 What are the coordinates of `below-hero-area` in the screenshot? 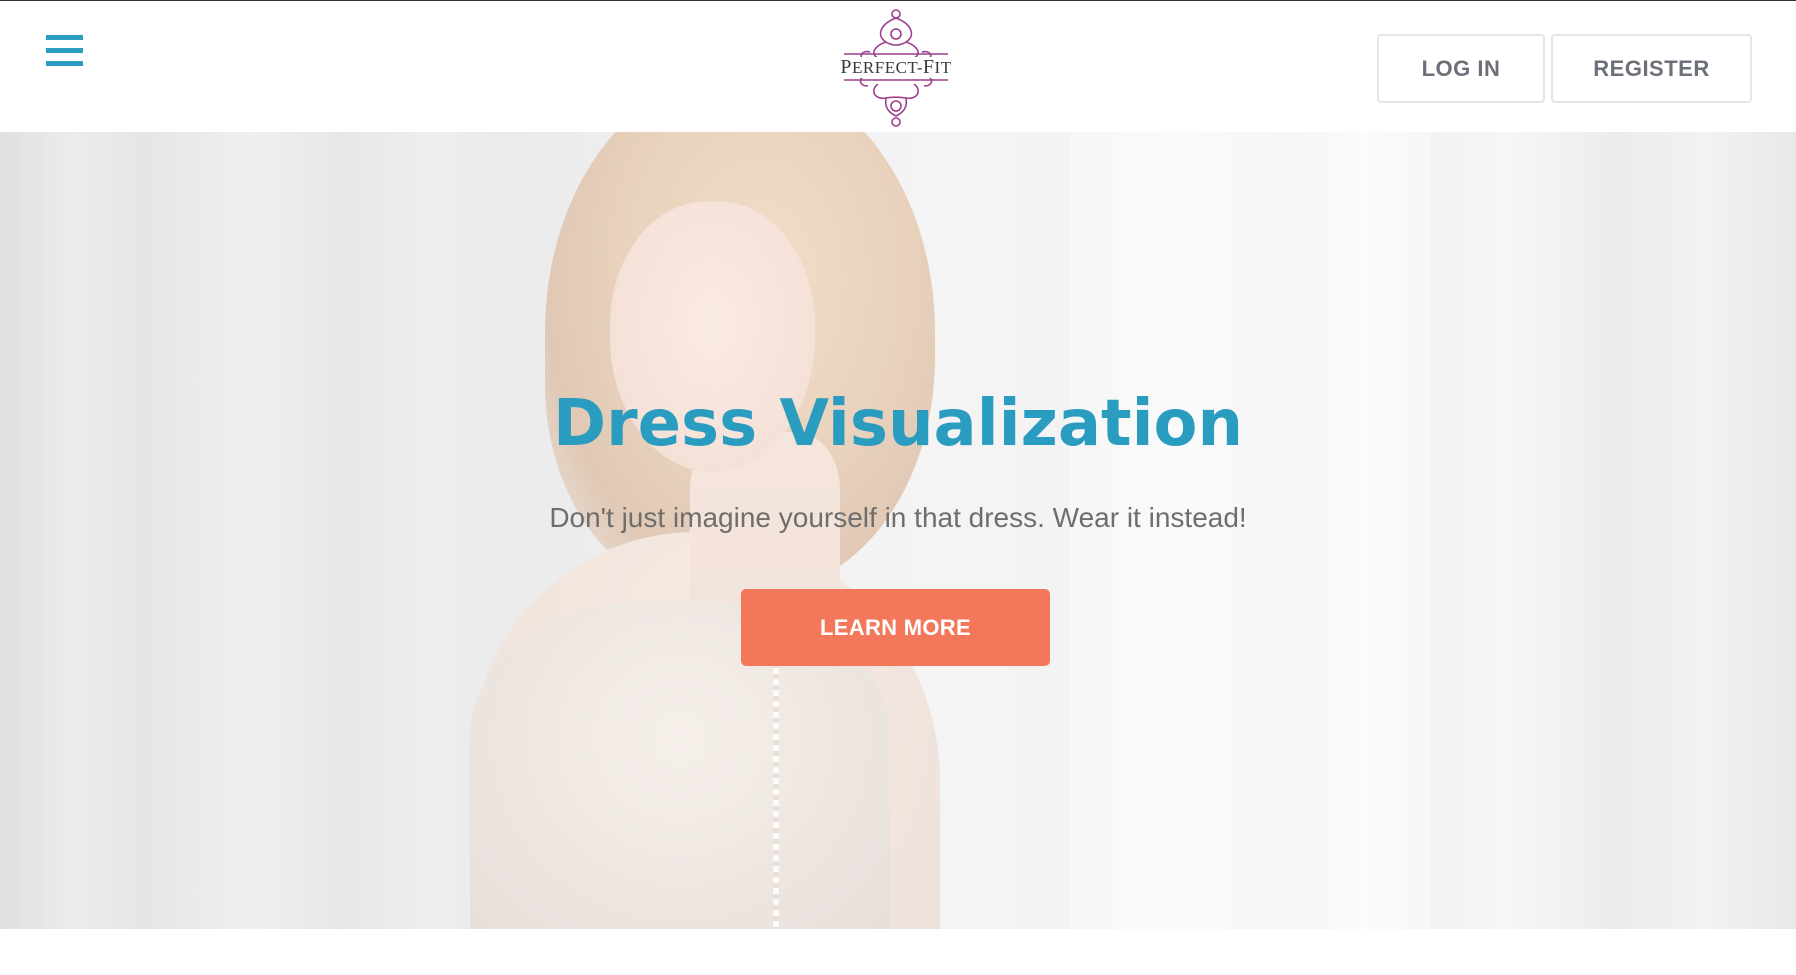 It's located at (898, 952).